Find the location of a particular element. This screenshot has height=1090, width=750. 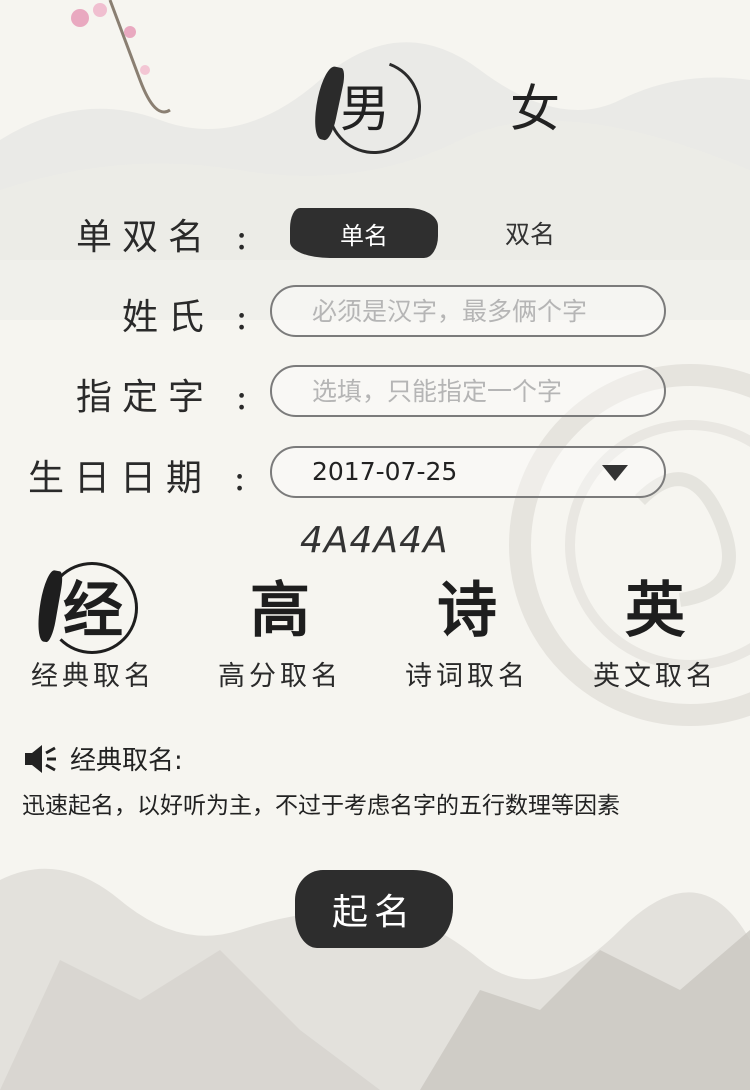

double-name-label: 双名 is located at coordinates (529, 234).